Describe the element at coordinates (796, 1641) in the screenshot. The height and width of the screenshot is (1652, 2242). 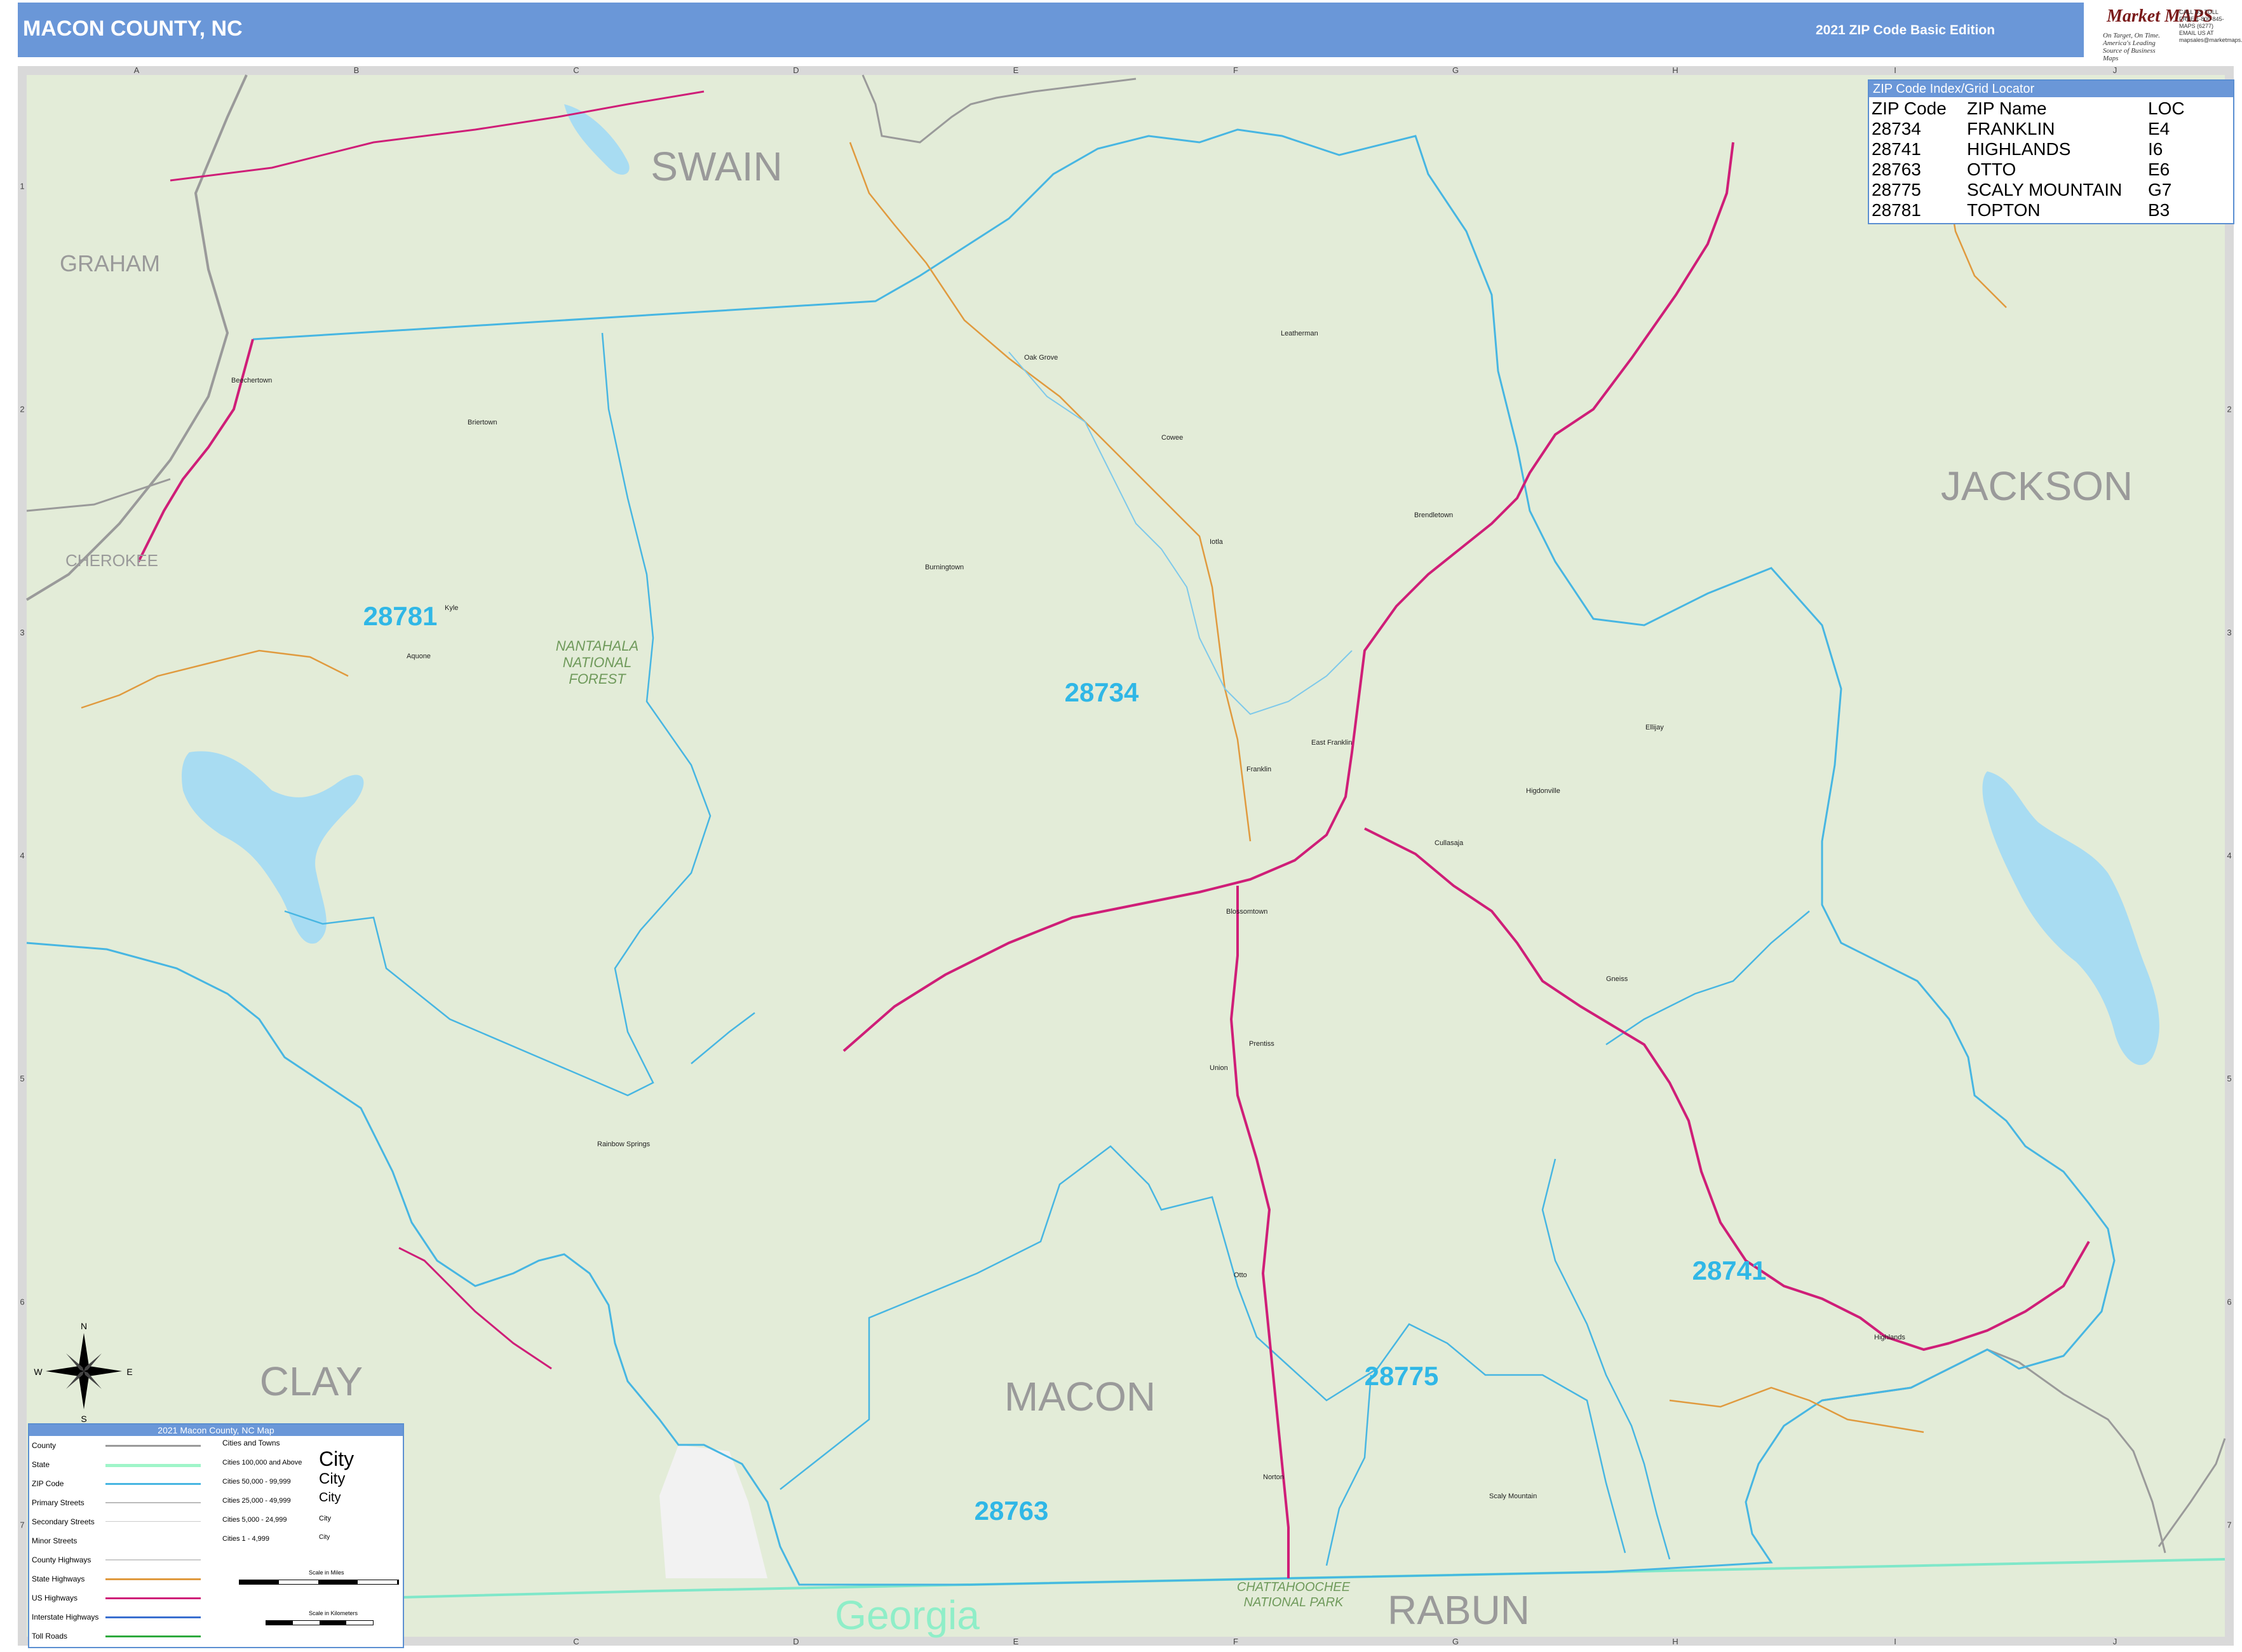
I see `grid-col-label: D` at that location.